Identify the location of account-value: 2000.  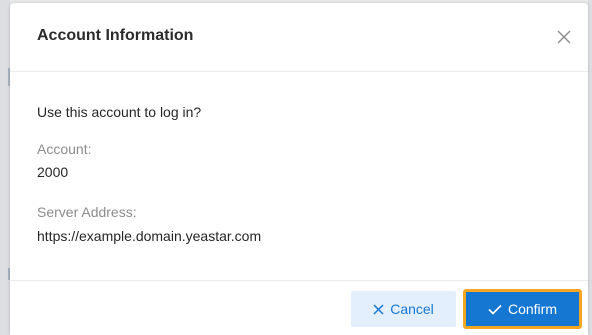
(53, 172).